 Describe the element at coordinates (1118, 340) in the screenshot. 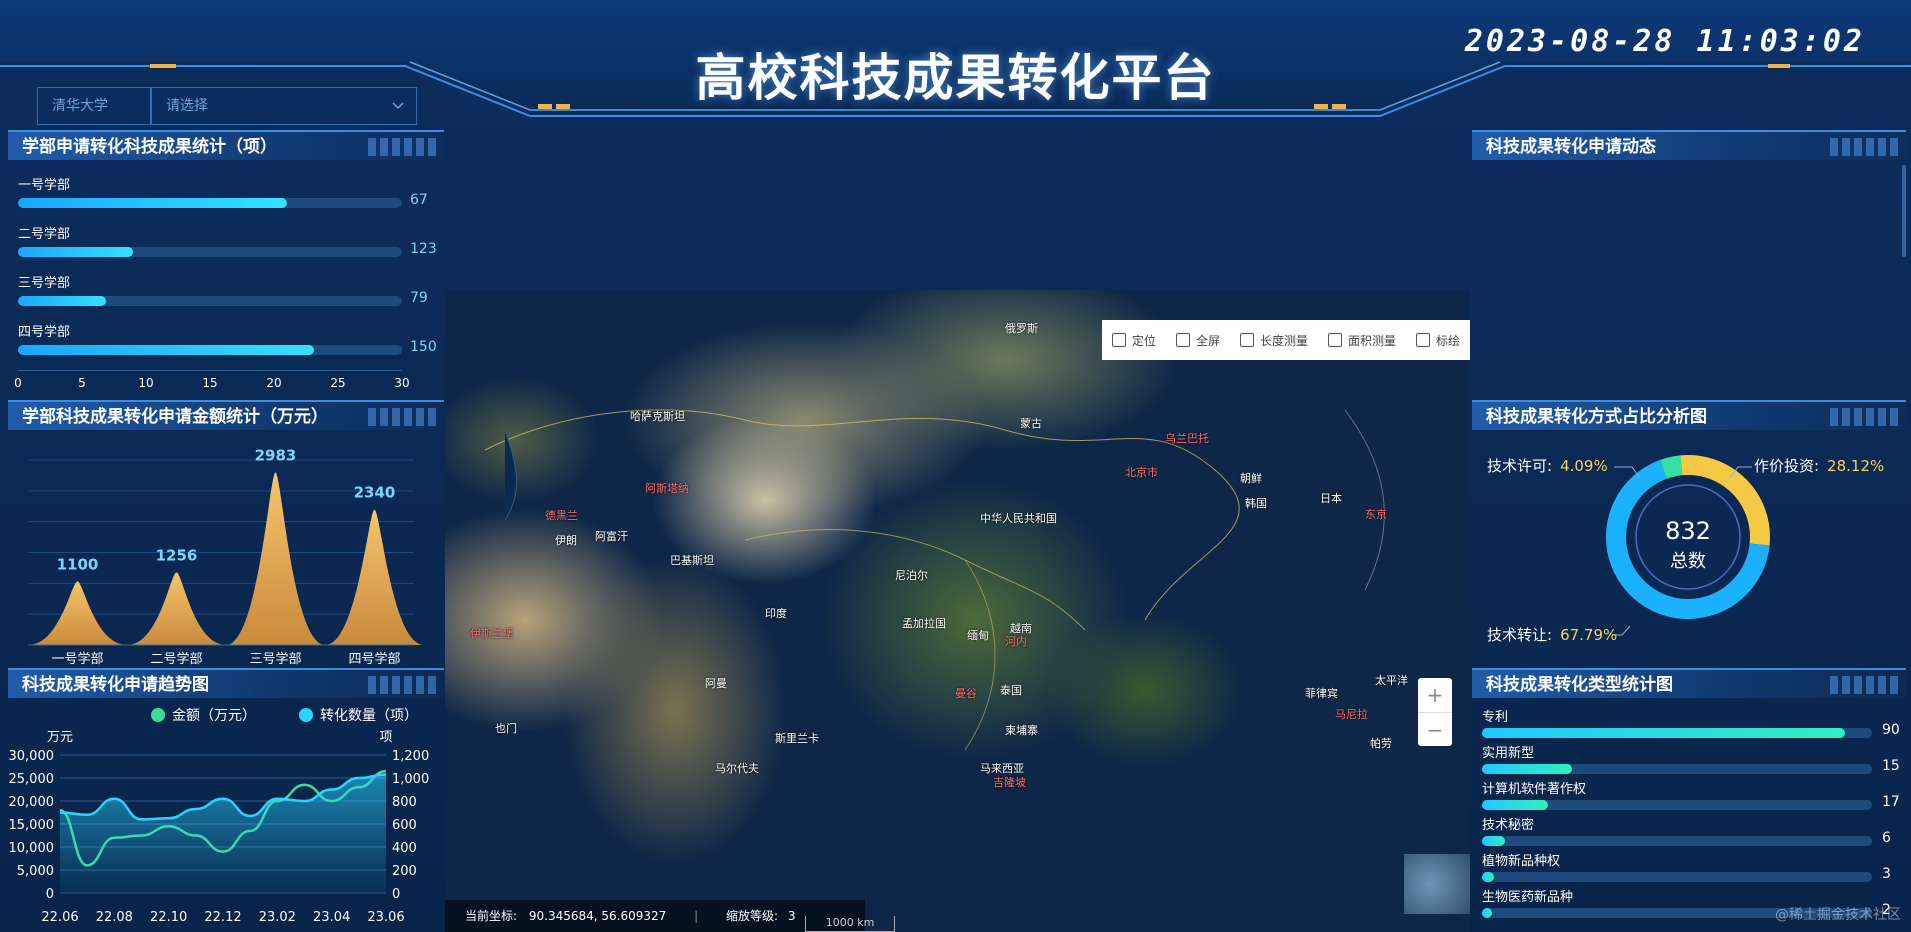

I see `locate-icon` at that location.